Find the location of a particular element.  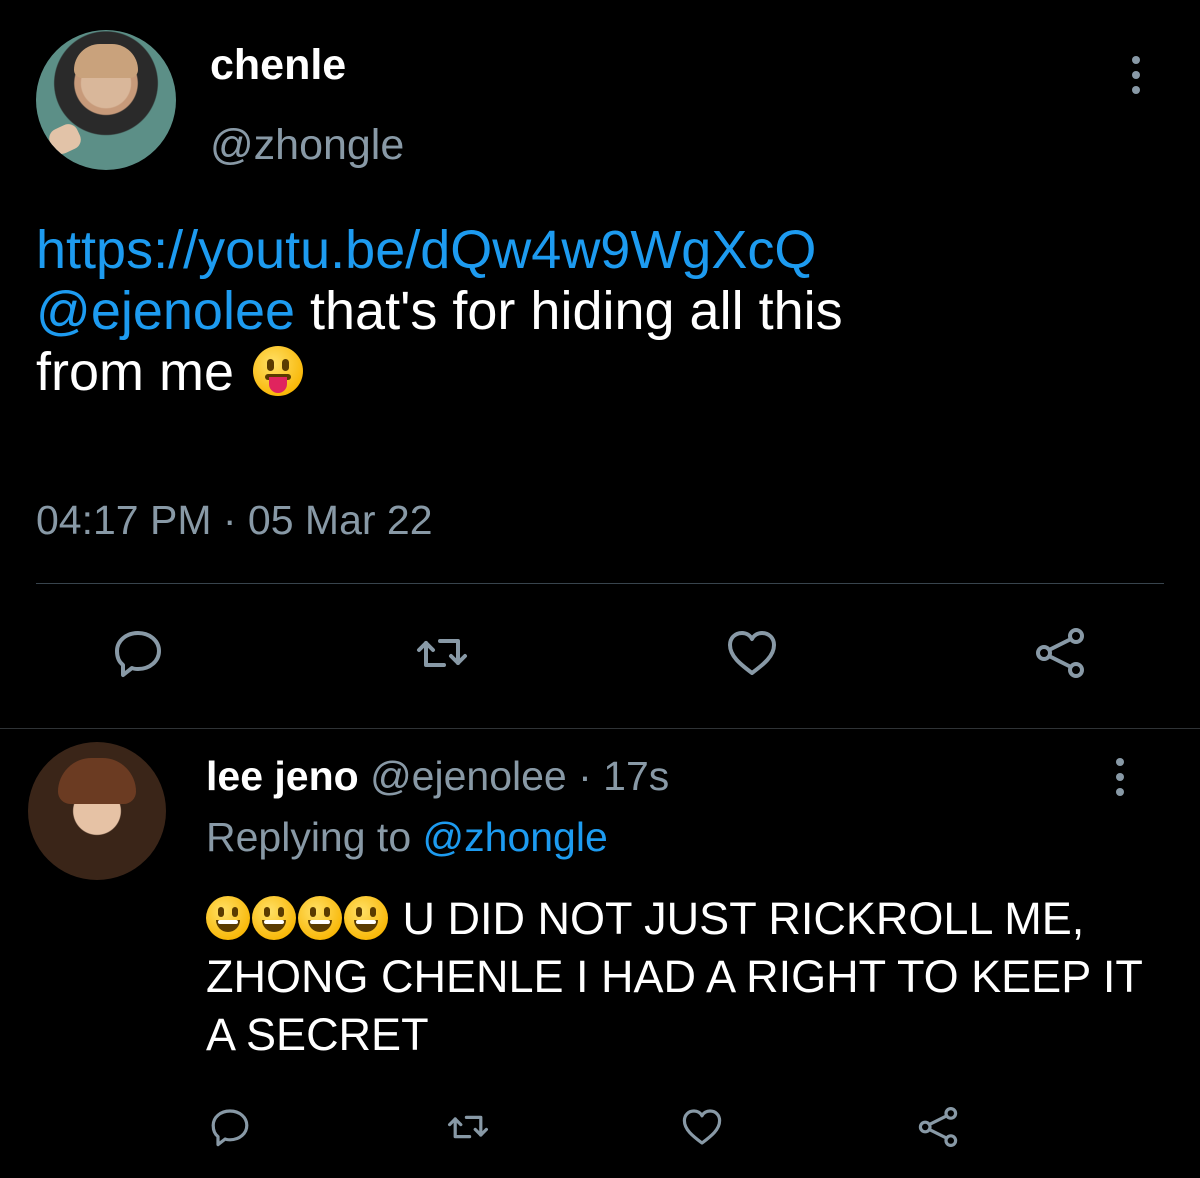

tweet-link: https://youtu.be/dQw4w9WgXcQ is located at coordinates (426, 250).